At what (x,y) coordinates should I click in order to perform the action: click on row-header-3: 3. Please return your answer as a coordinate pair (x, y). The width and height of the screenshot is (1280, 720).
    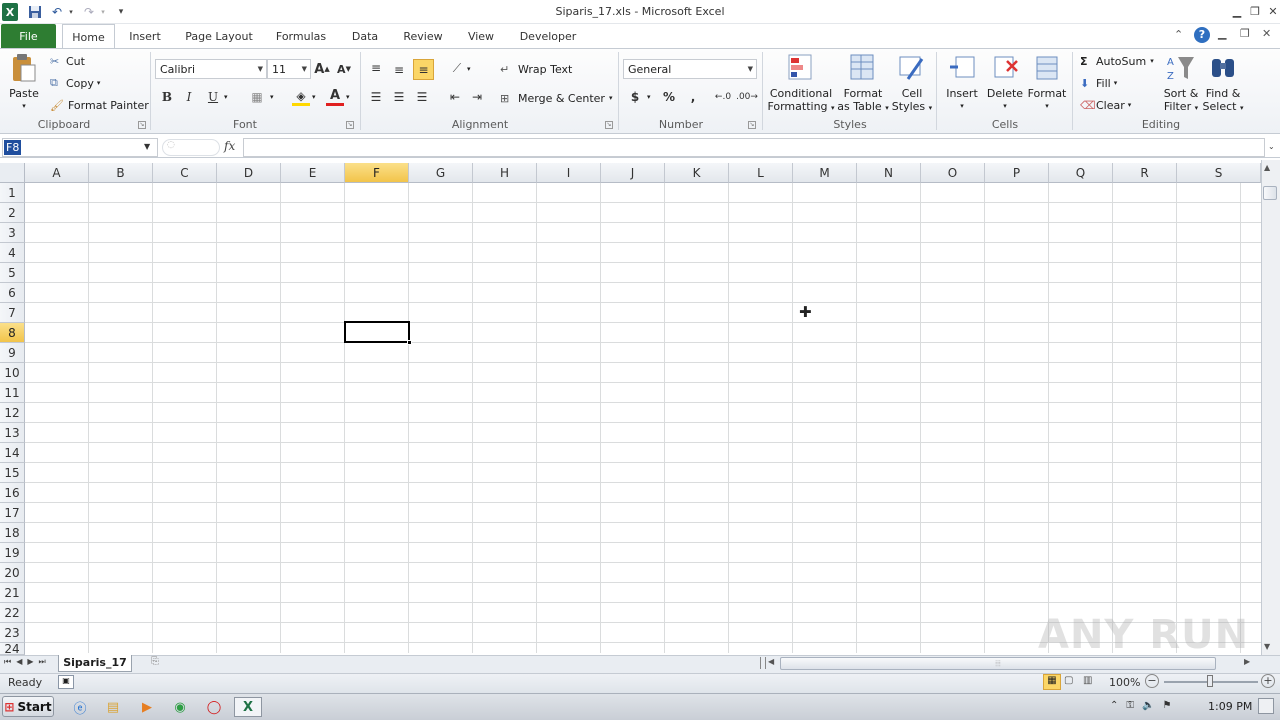
    Looking at the image, I should click on (12, 233).